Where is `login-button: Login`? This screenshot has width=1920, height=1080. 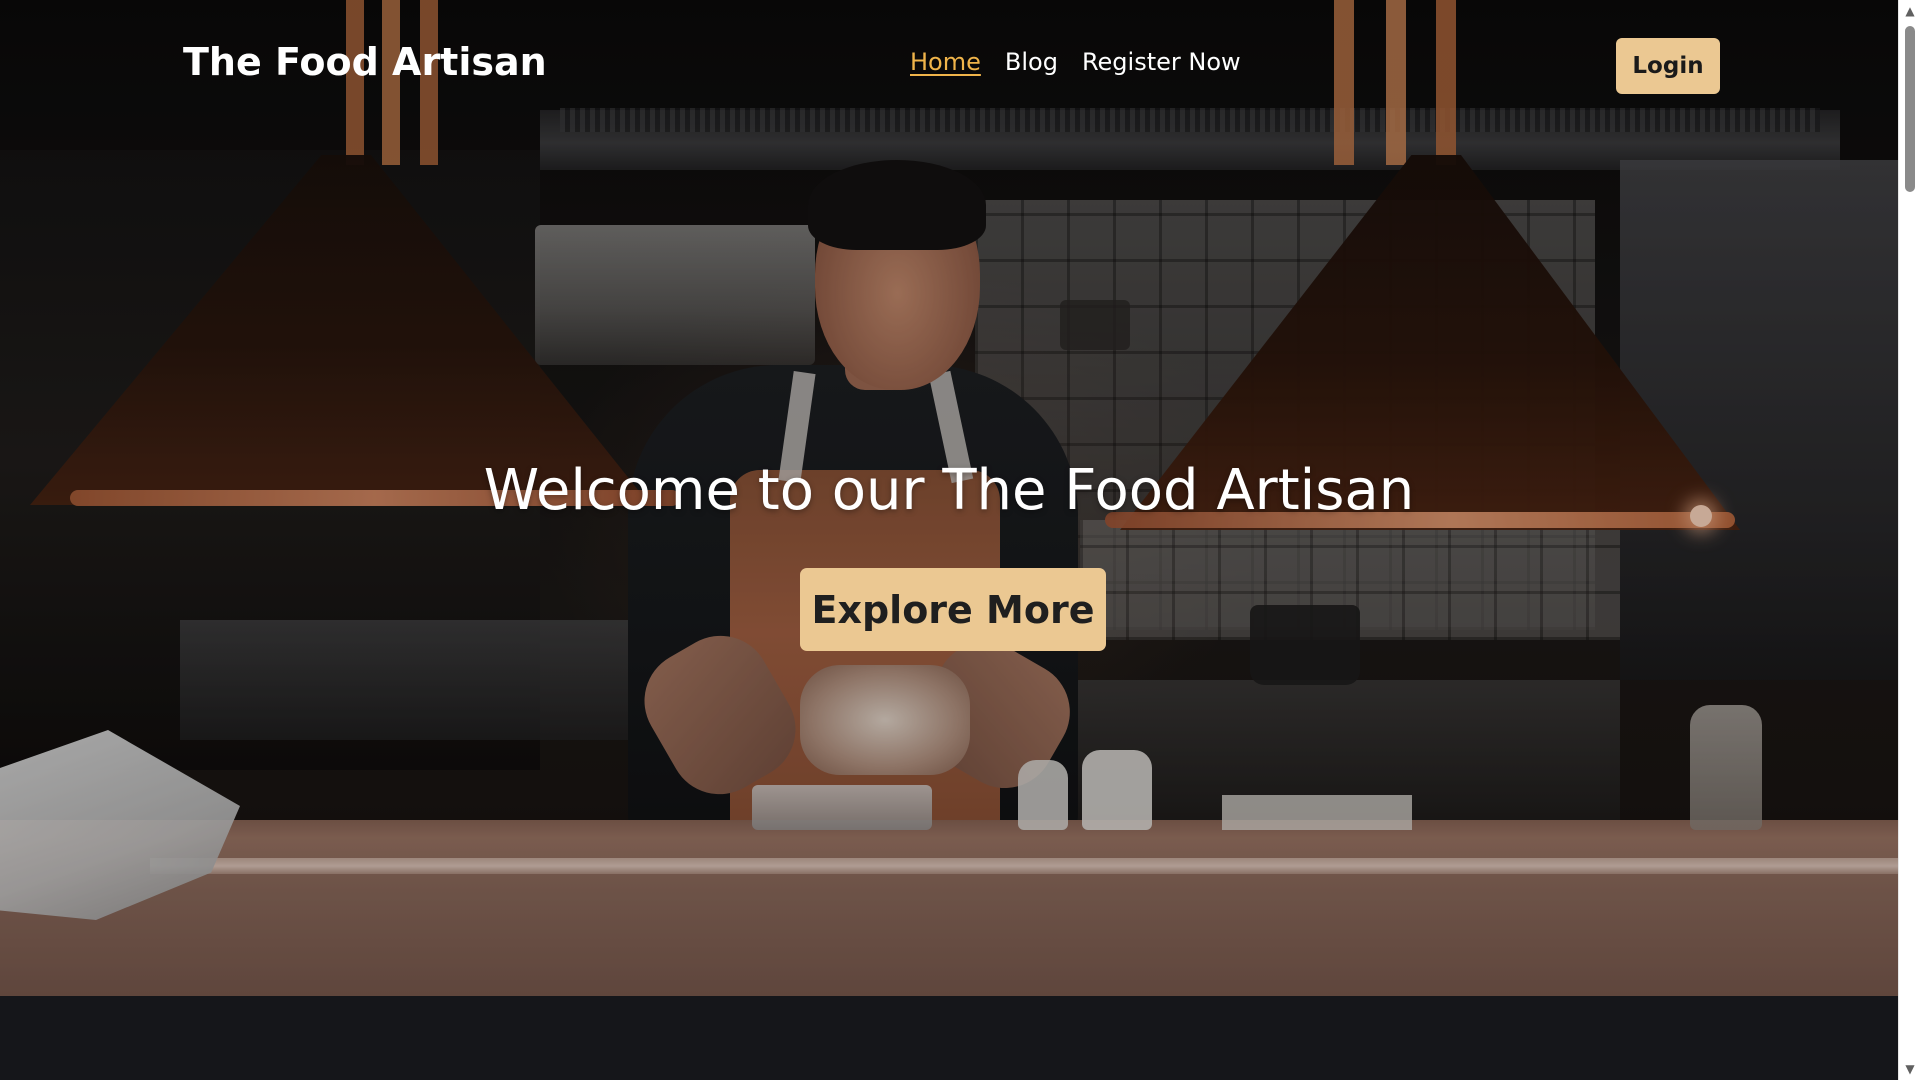
login-button: Login is located at coordinates (1668, 66).